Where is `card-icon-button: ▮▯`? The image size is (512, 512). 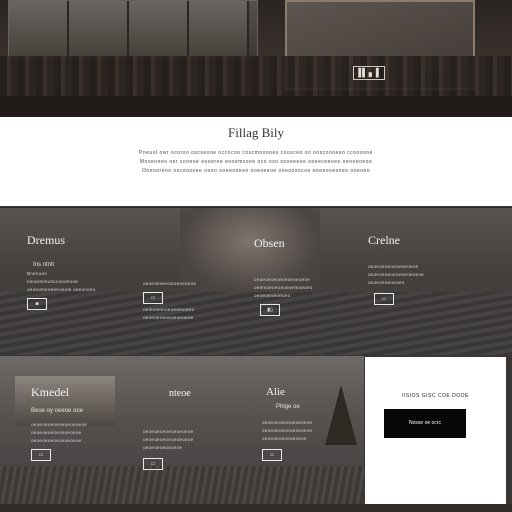
card-icon-button: ▮▯ is located at coordinates (270, 310).